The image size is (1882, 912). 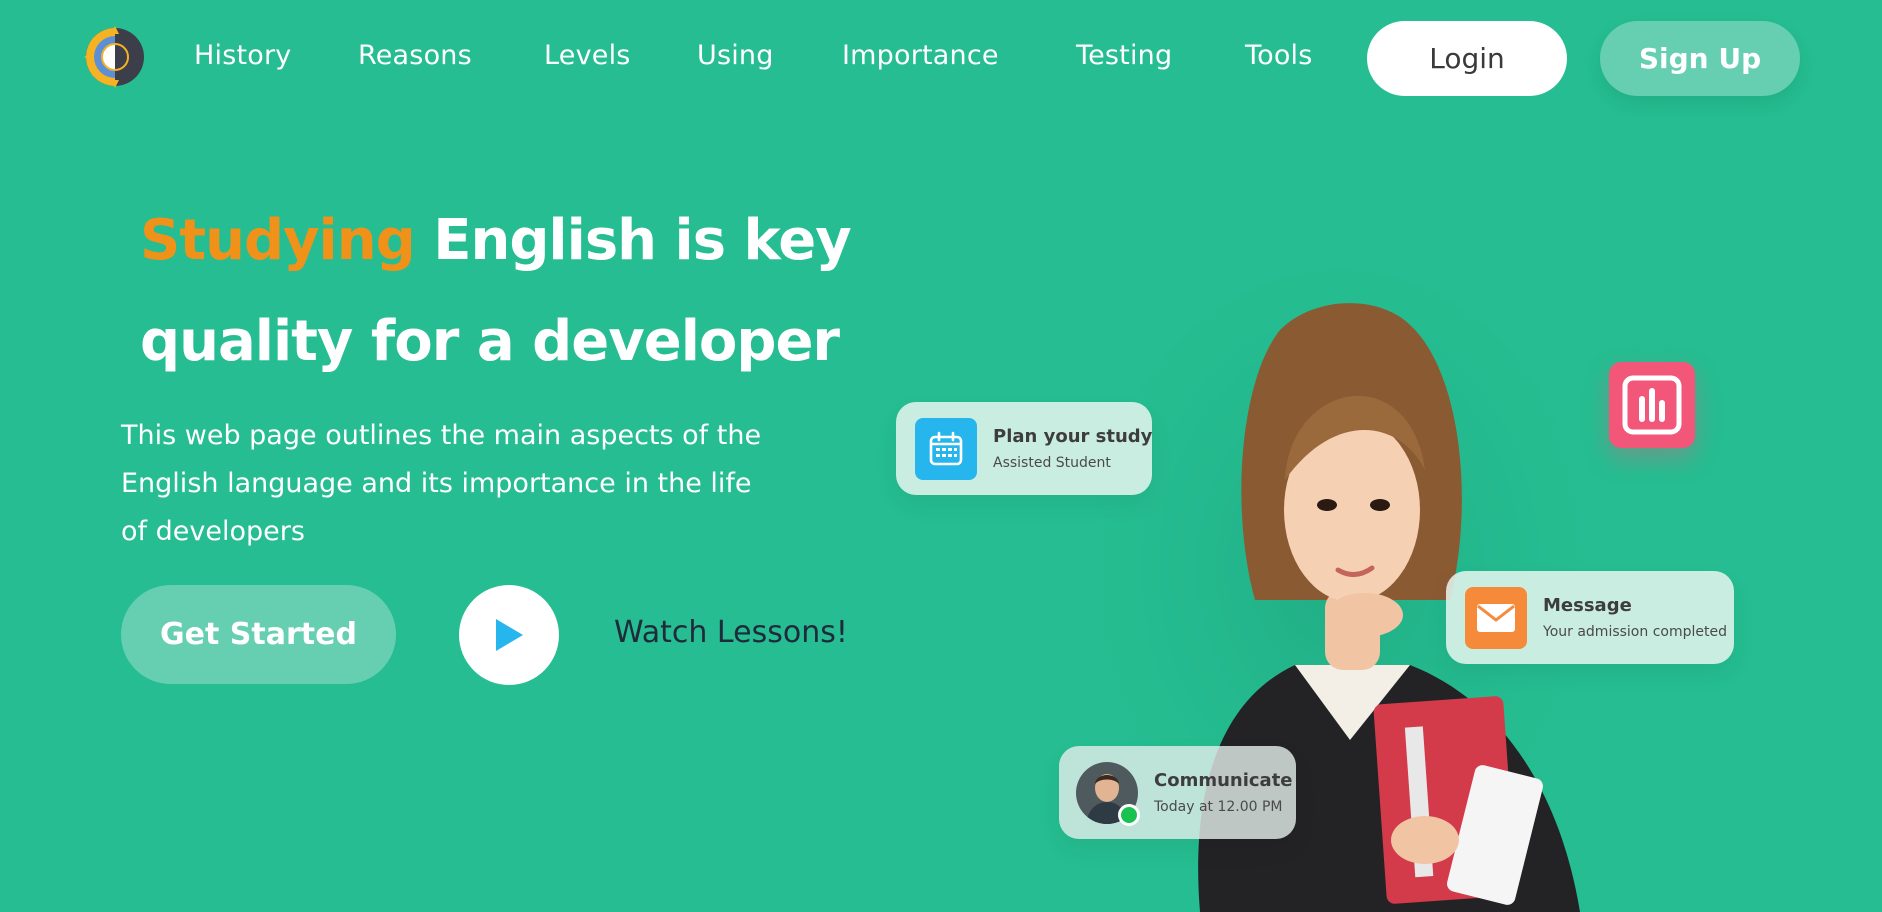 What do you see at coordinates (1587, 605) in the screenshot?
I see `card-title: Message` at bounding box center [1587, 605].